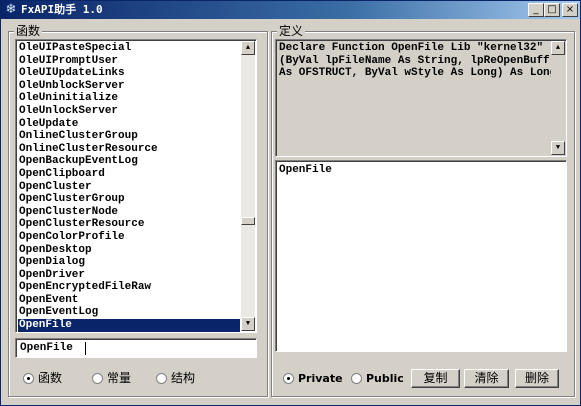 This screenshot has width=581, height=406. Describe the element at coordinates (62, 9) in the screenshot. I see `window-title: FxAPI助手 1.0` at that location.